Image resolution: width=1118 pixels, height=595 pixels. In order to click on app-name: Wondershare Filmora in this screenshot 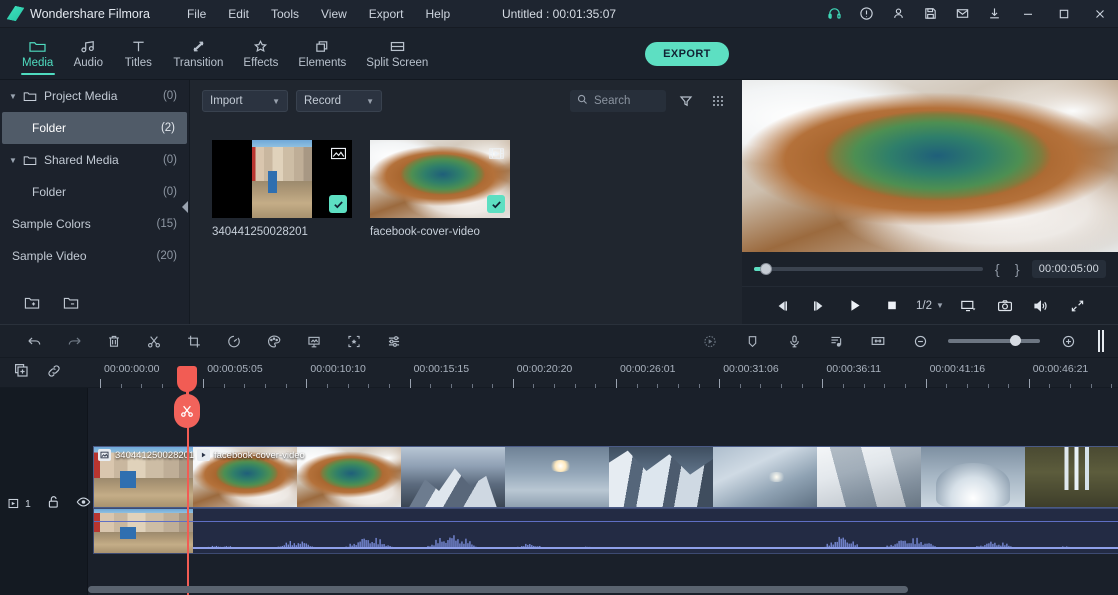, I will do `click(90, 13)`.